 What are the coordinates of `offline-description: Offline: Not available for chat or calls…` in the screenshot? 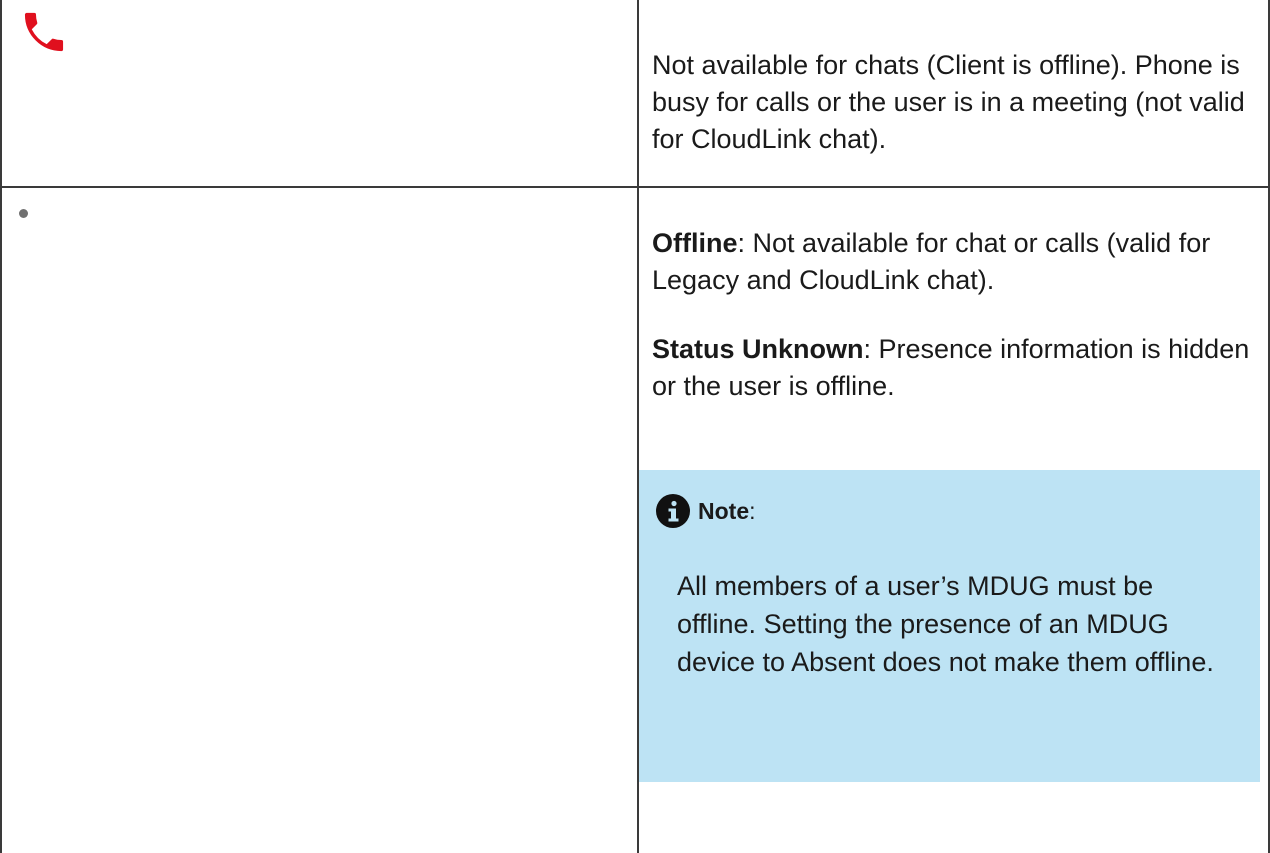 It's located at (952, 262).